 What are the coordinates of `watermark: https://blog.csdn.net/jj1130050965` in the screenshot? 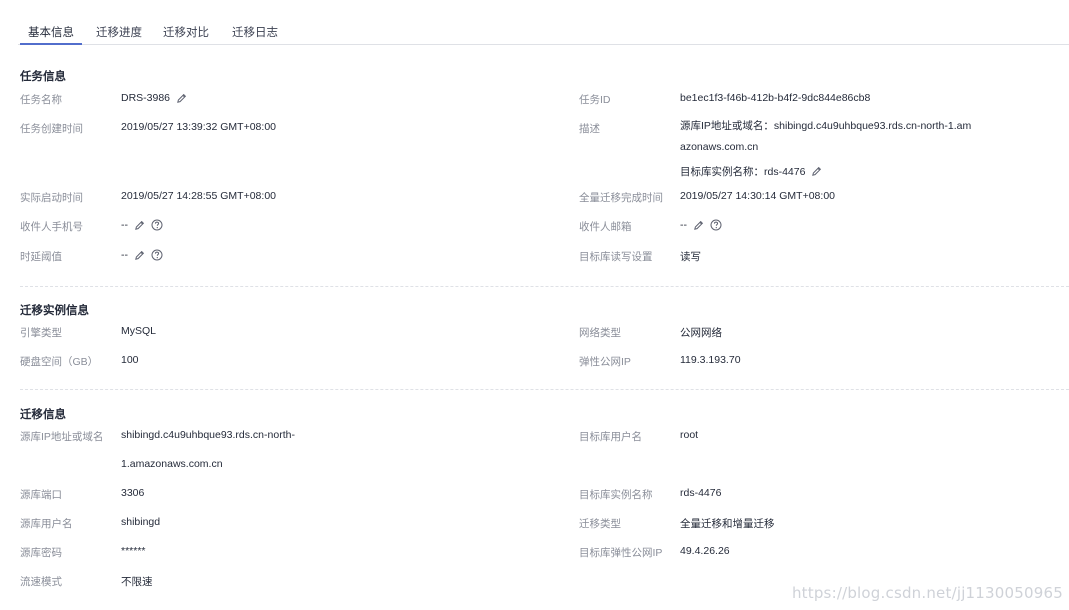 It's located at (927, 593).